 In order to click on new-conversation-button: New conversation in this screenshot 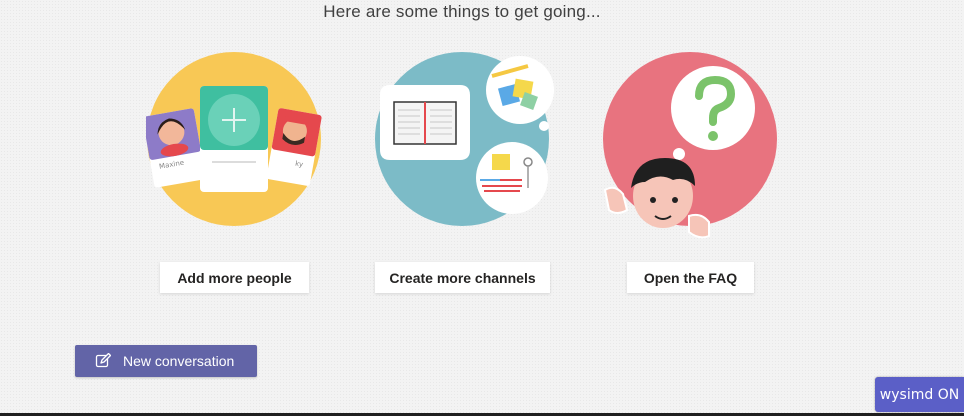, I will do `click(166, 361)`.